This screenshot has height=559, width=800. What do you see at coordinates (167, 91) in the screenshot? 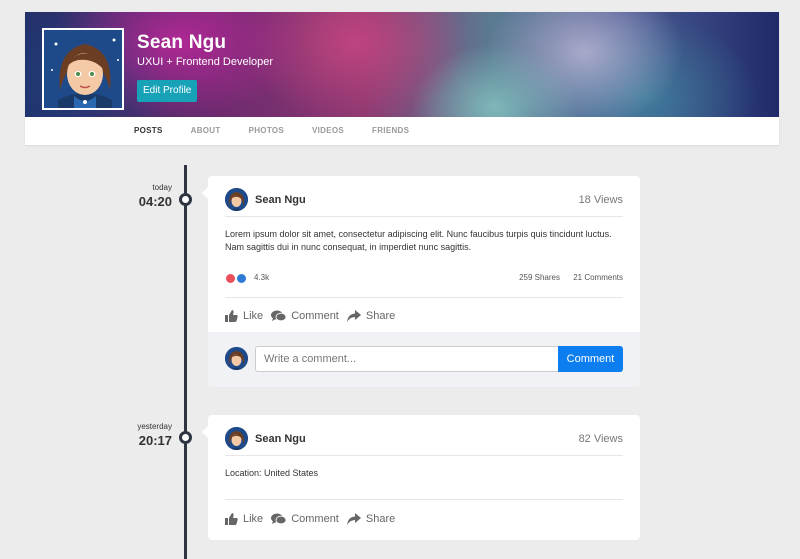
I see `edit-profile-button: Edit Profile` at bounding box center [167, 91].